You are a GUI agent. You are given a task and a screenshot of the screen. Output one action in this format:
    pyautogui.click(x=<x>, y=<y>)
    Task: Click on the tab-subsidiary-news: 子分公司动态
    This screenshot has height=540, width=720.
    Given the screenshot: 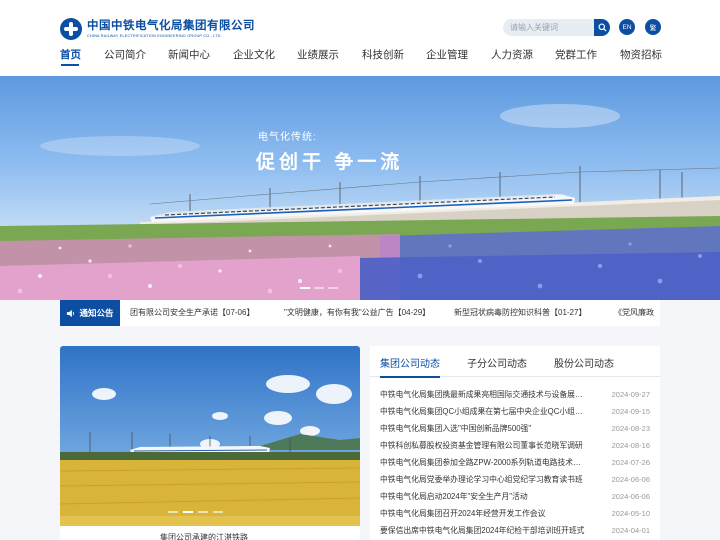 What is the action you would take?
    pyautogui.click(x=497, y=365)
    